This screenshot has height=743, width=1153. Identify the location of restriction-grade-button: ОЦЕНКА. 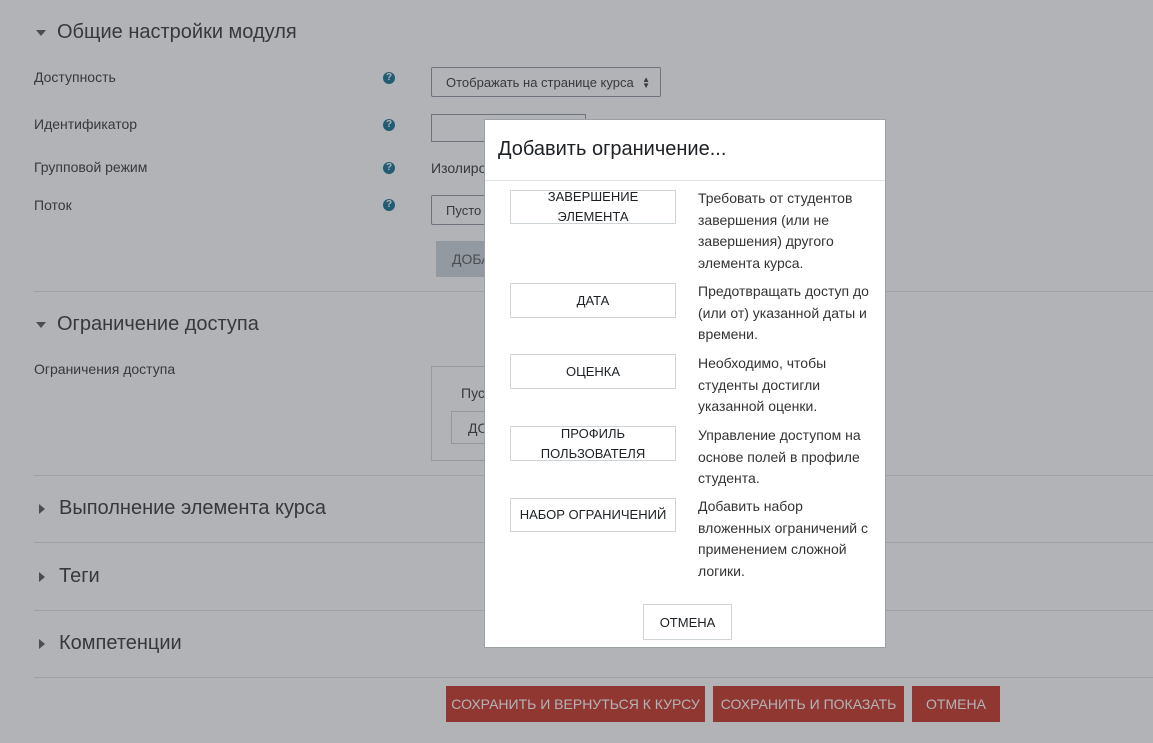
(593, 371).